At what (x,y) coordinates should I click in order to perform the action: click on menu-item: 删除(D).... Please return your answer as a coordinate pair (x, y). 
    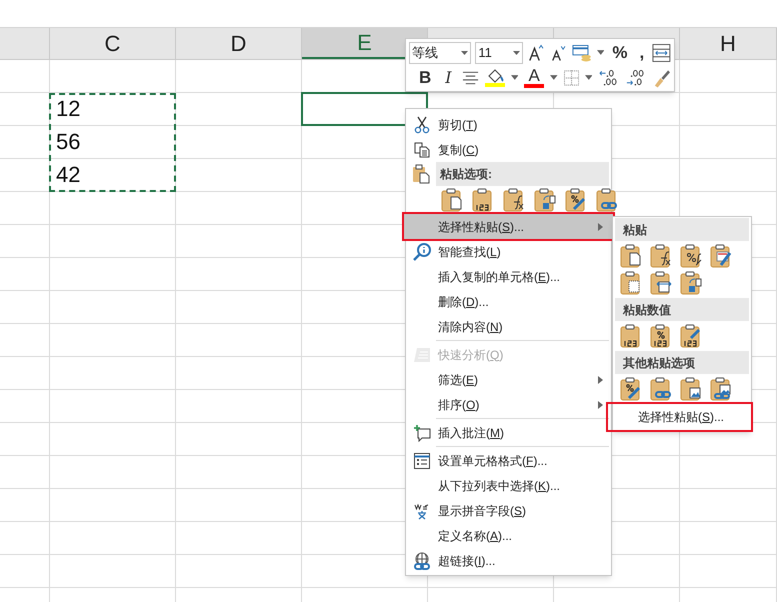
    Looking at the image, I should click on (508, 301).